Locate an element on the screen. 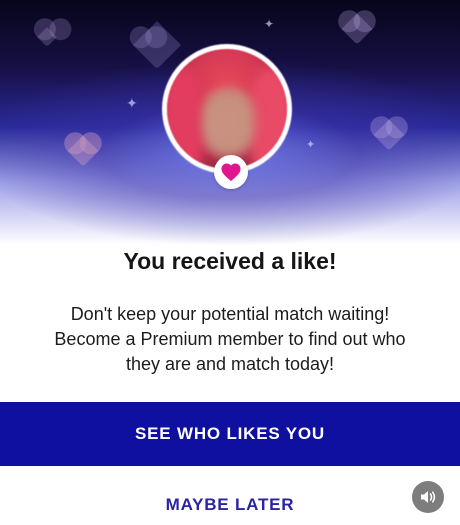  modal-title: You received a like! is located at coordinates (230, 261).